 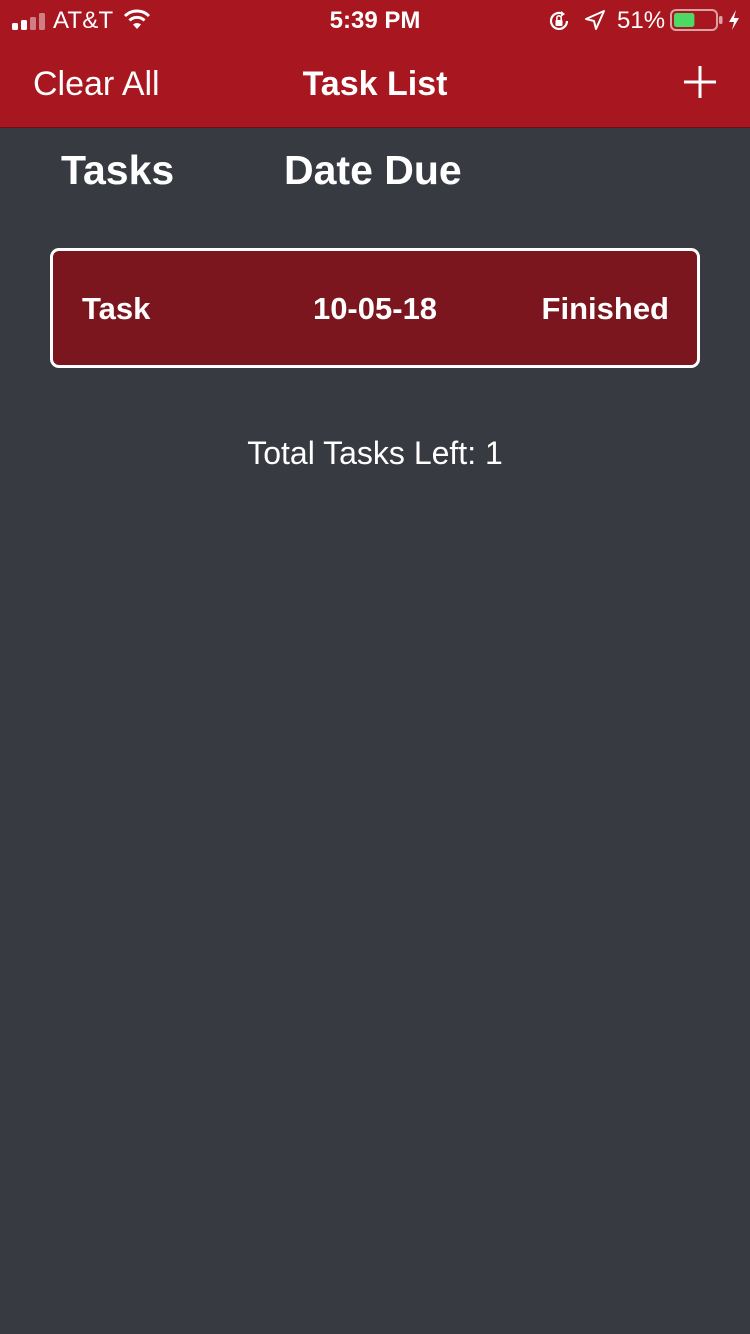 What do you see at coordinates (641, 20) in the screenshot?
I see `battery-percent: 51%` at bounding box center [641, 20].